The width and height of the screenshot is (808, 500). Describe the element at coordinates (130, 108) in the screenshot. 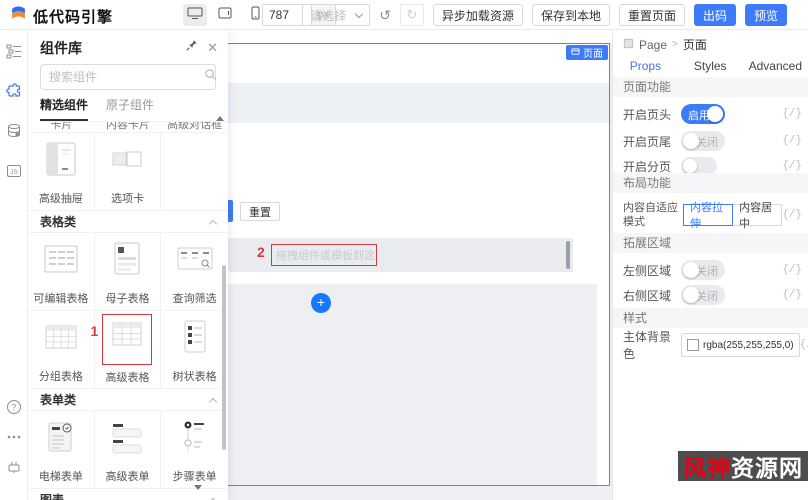

I see `tab-atomic-components: 原子组件` at that location.